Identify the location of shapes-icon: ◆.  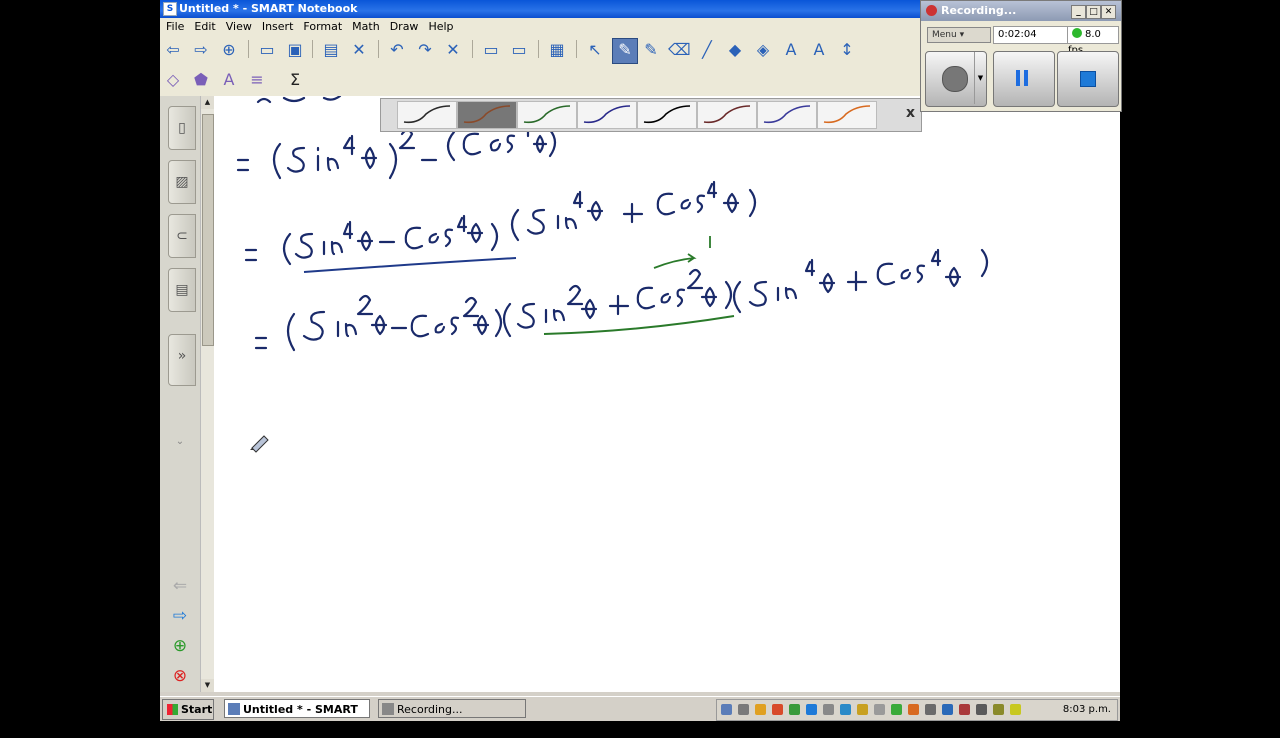
(735, 50).